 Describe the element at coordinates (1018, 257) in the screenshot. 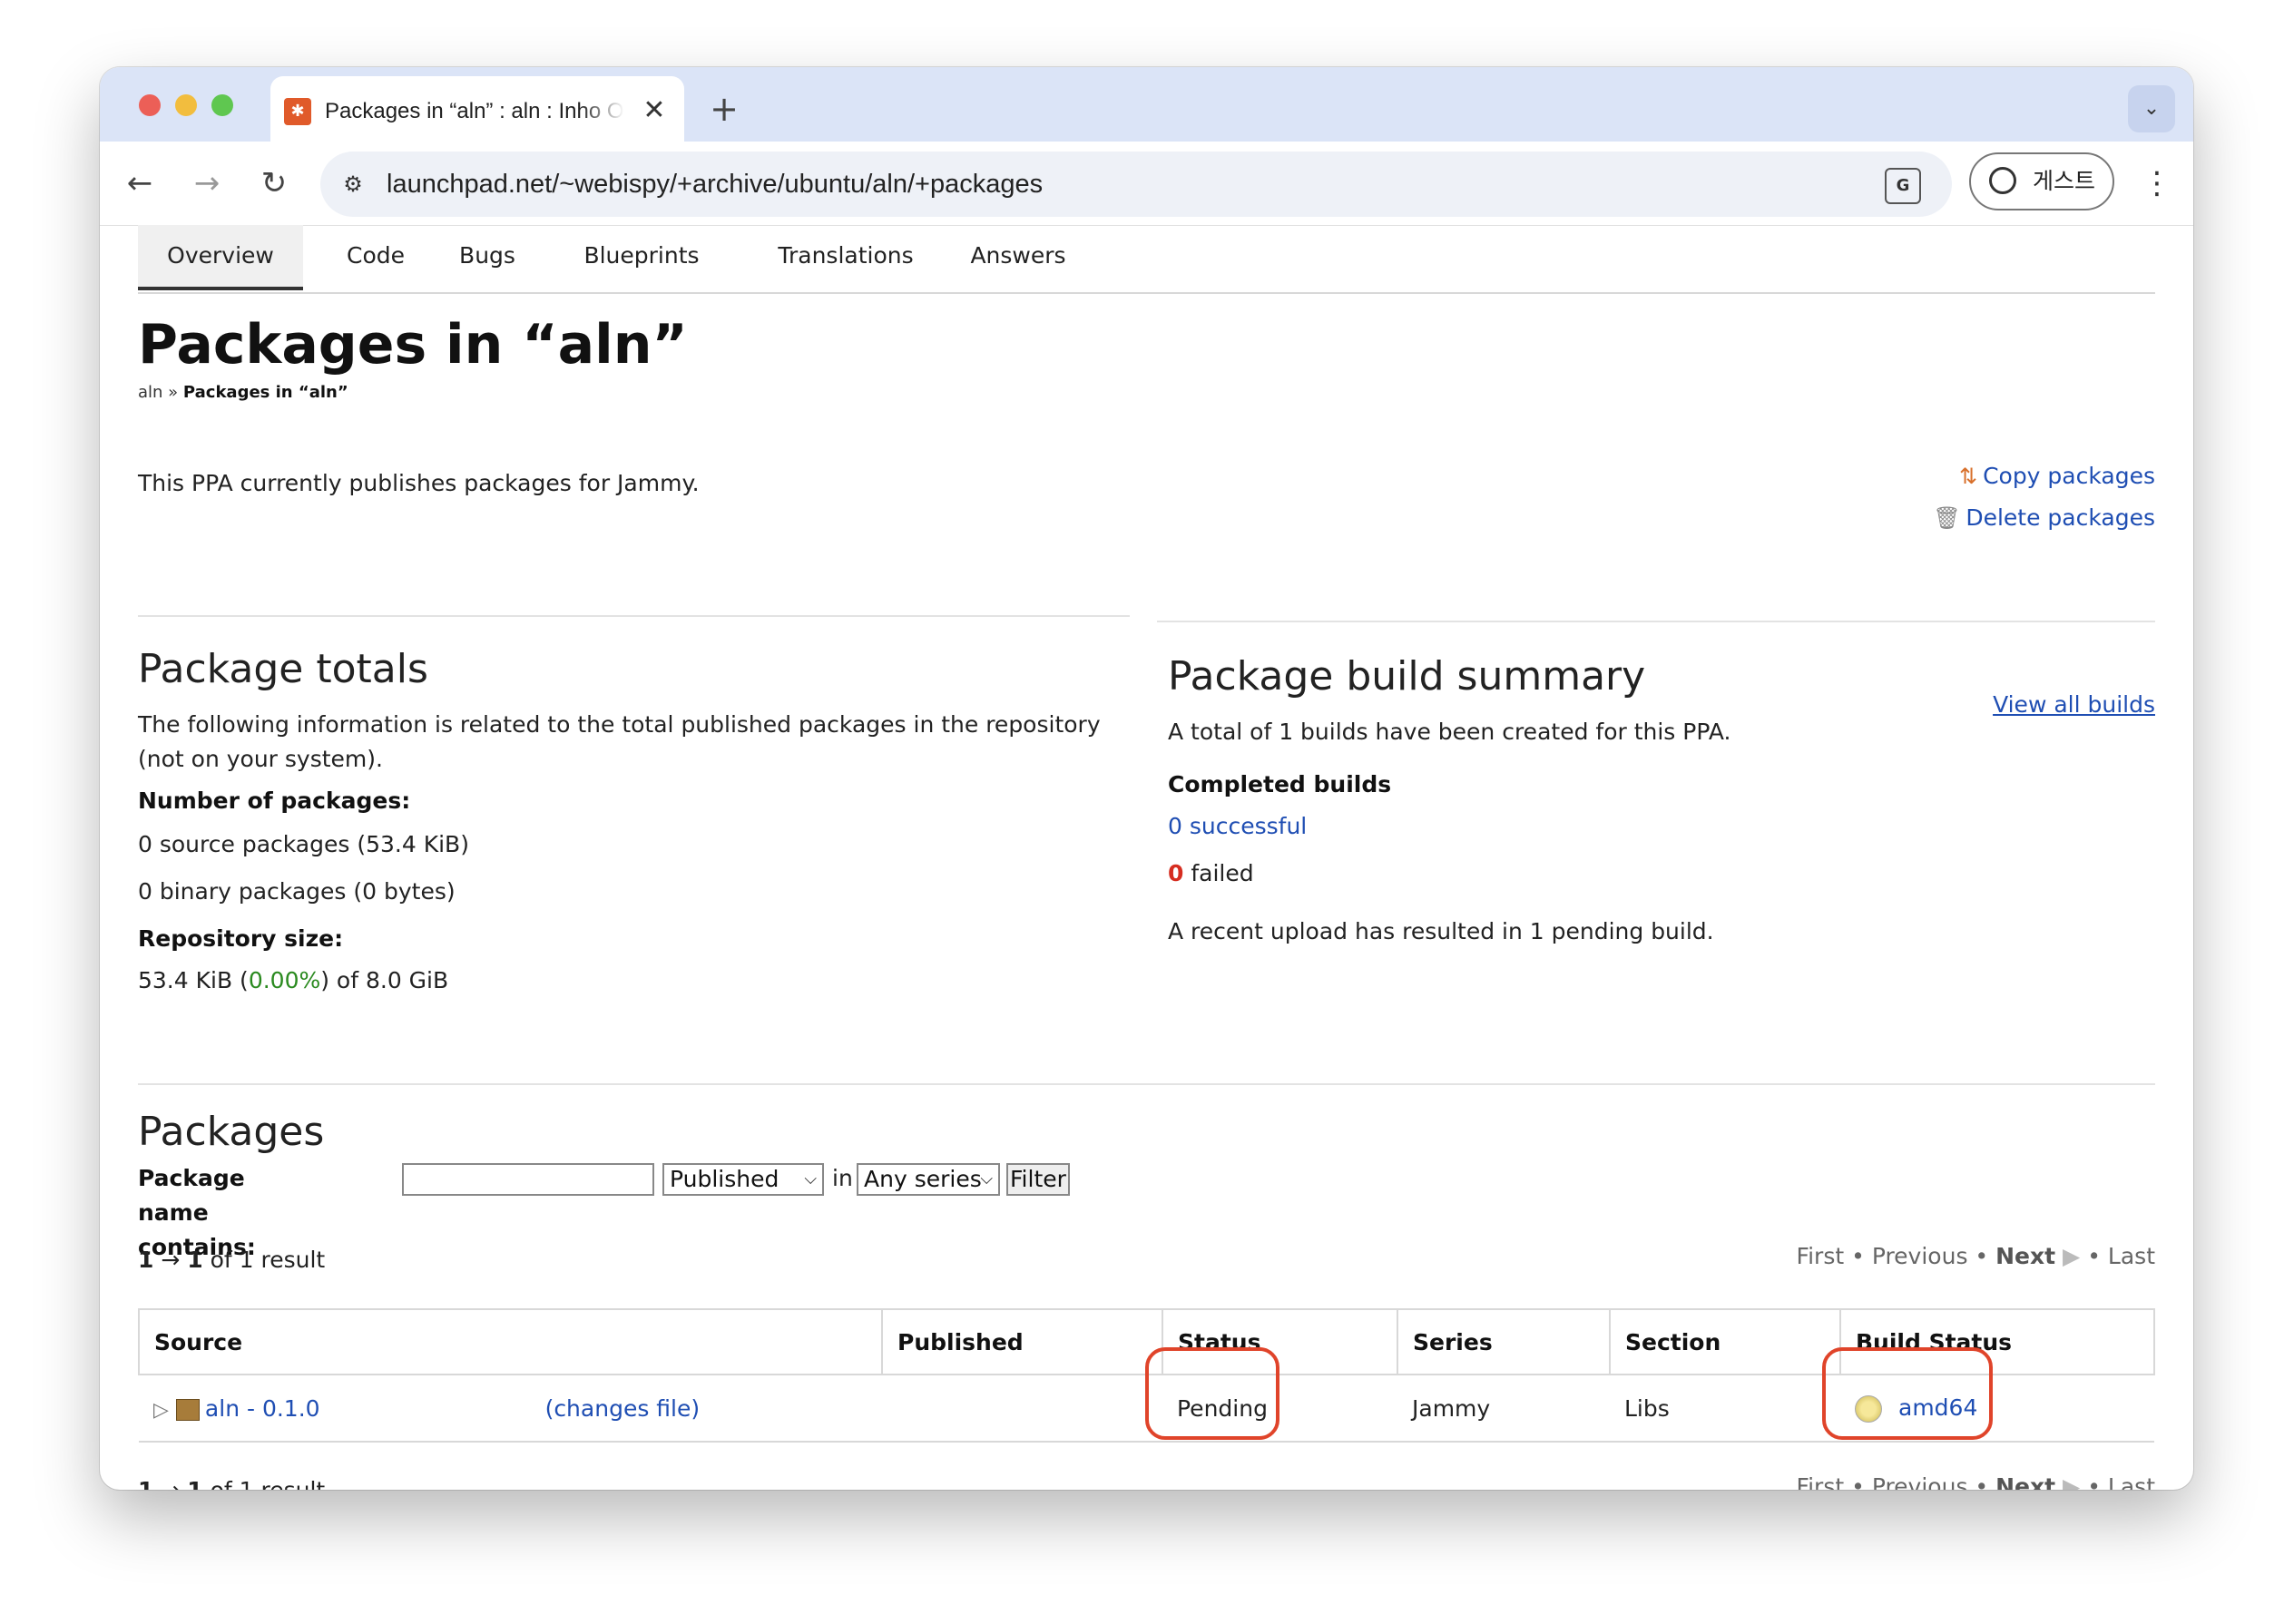

I see `tab-answers: Answers` at that location.